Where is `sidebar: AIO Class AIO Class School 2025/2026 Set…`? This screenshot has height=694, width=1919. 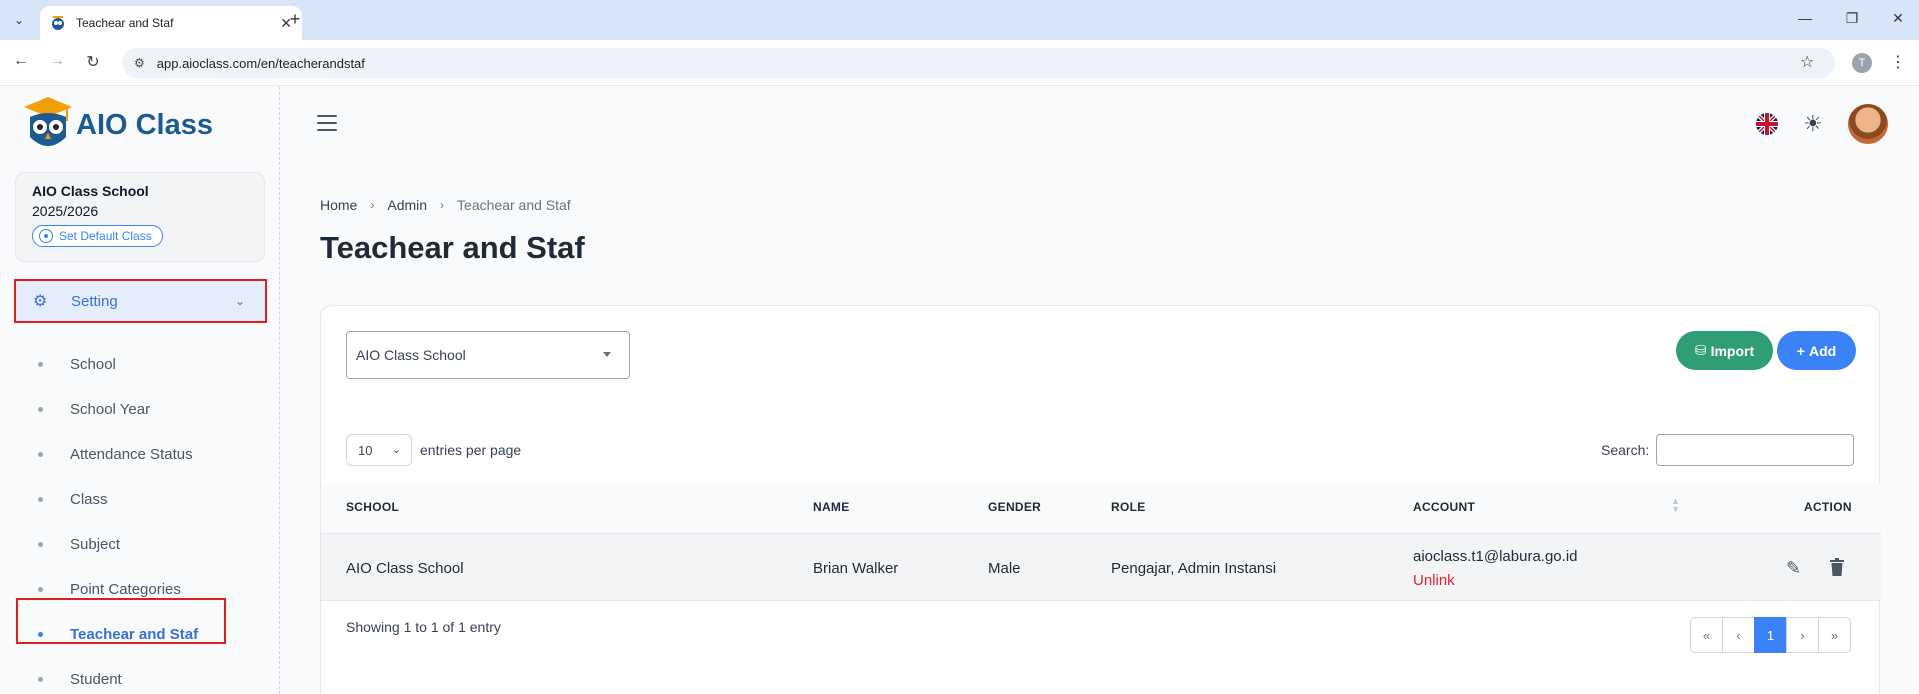 sidebar: AIO Class AIO Class School 2025/2026 Set… is located at coordinates (140, 390).